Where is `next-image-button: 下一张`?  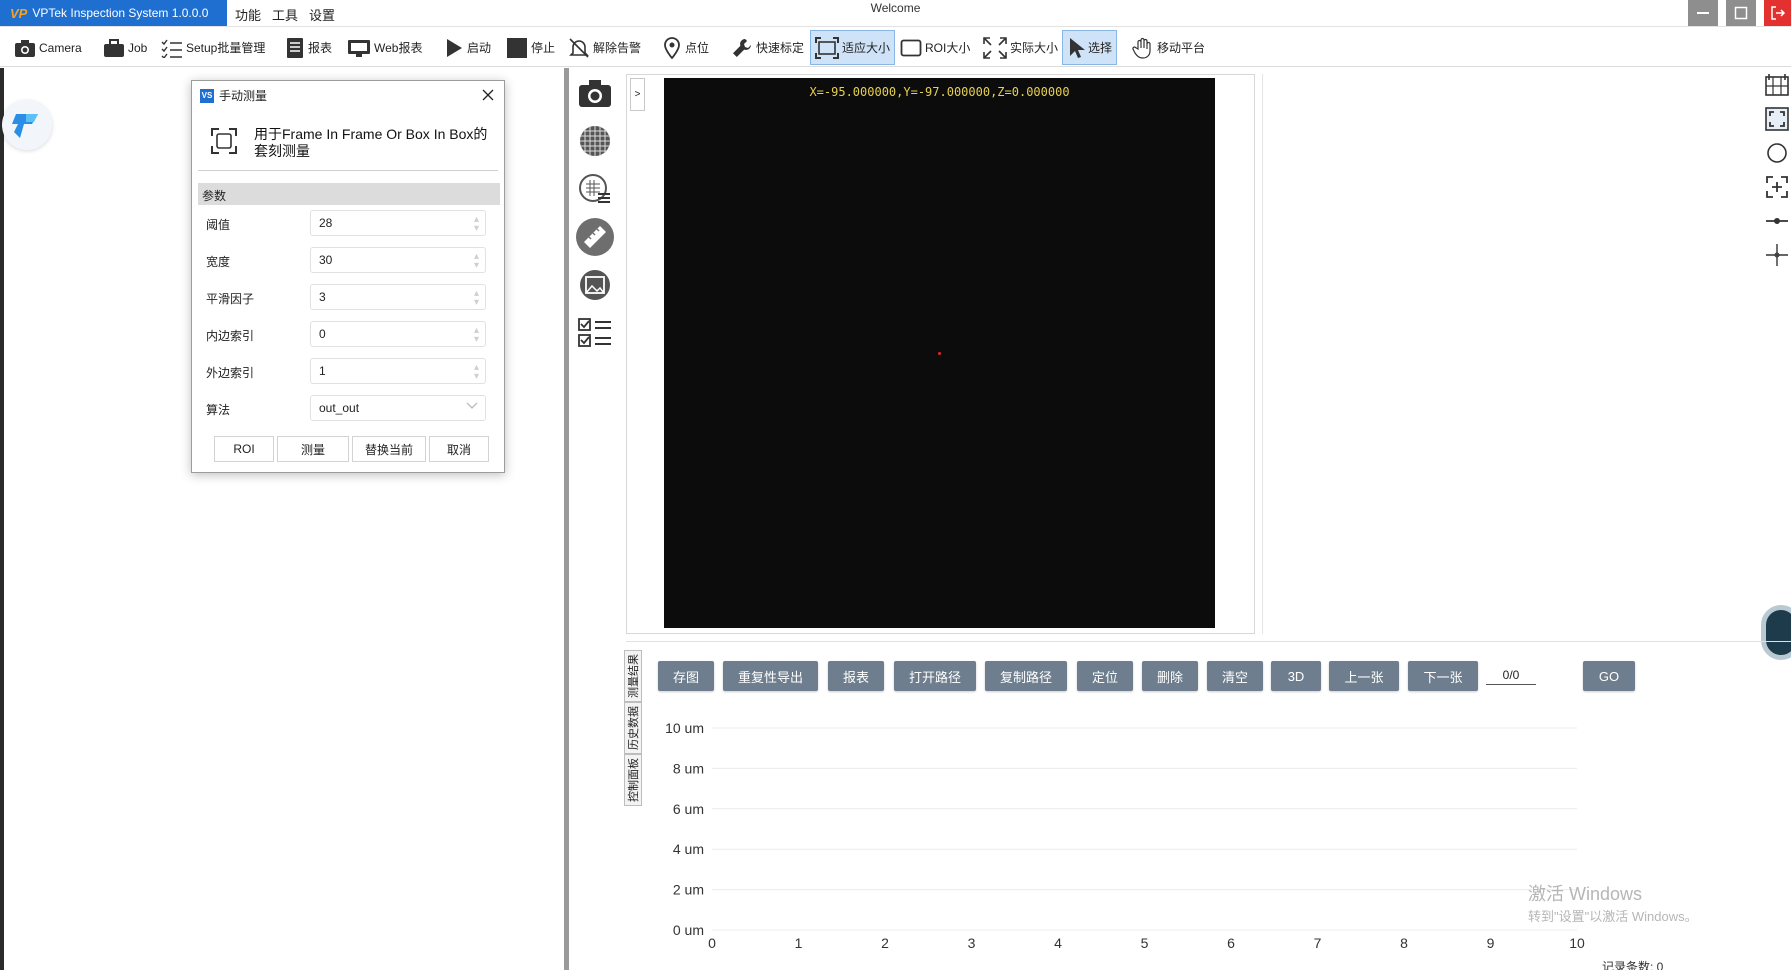
next-image-button: 下一张 is located at coordinates (1443, 676).